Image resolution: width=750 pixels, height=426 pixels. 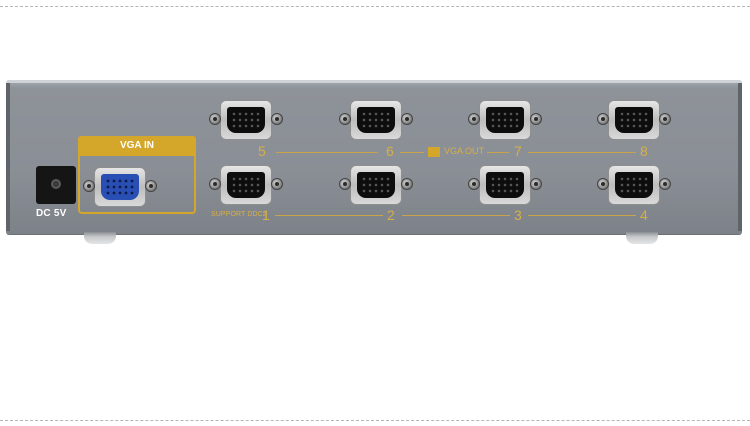 I want to click on port-number-8: 8, so click(x=644, y=151).